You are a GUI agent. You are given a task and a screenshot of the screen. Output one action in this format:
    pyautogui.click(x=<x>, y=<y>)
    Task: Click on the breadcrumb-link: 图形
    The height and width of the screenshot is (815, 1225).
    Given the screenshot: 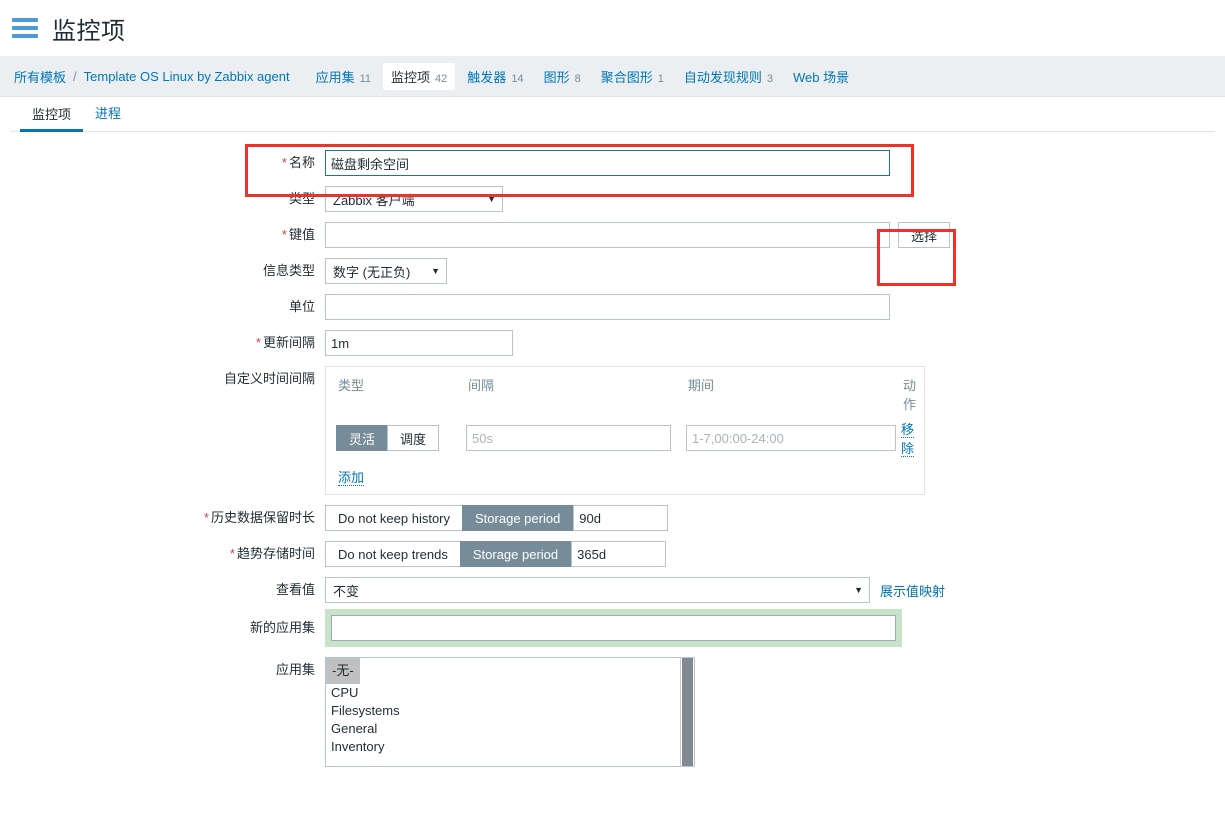 What is the action you would take?
    pyautogui.click(x=557, y=76)
    